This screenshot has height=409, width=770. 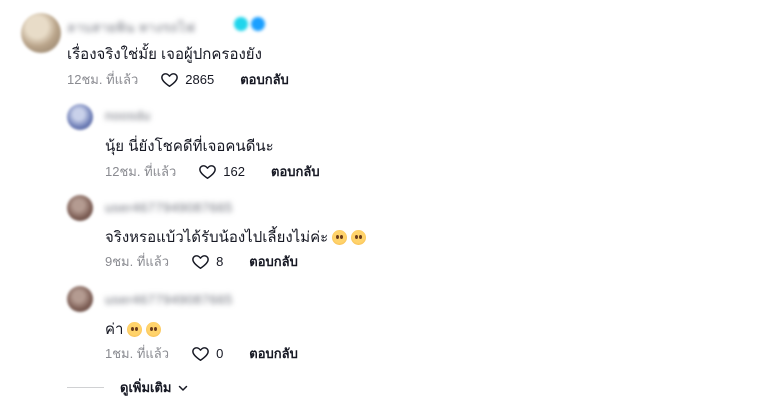 I want to click on username: noosdu, so click(x=128, y=115).